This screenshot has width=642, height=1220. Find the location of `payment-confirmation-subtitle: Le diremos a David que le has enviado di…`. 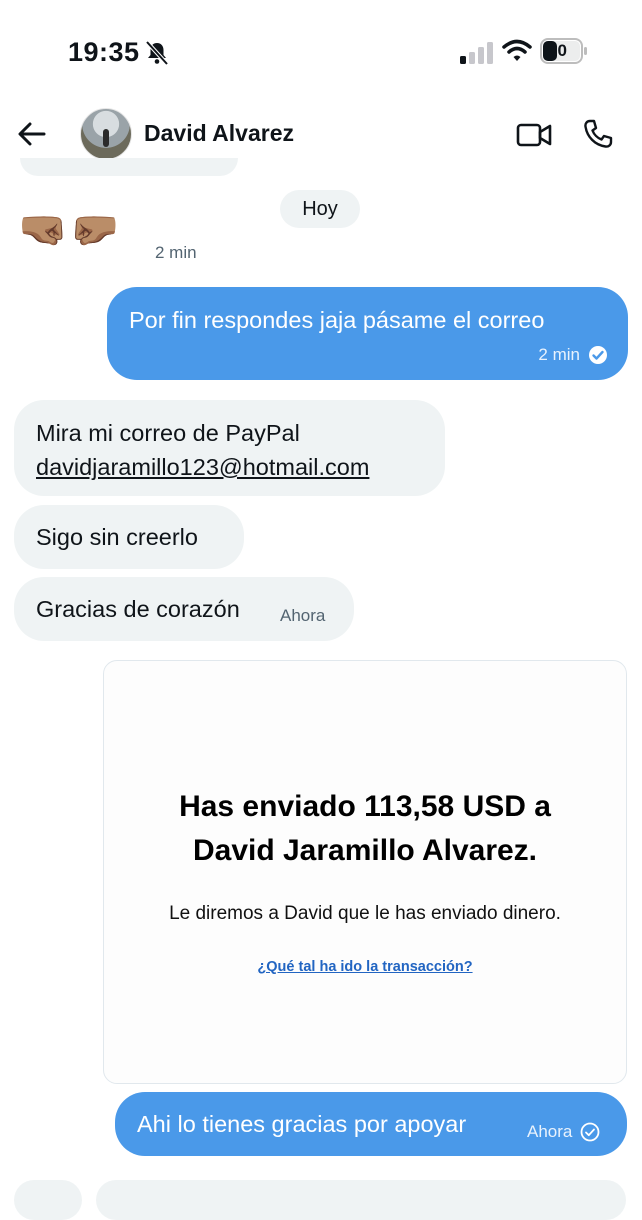

payment-confirmation-subtitle: Le diremos a David que le has enviado di… is located at coordinates (365, 913).